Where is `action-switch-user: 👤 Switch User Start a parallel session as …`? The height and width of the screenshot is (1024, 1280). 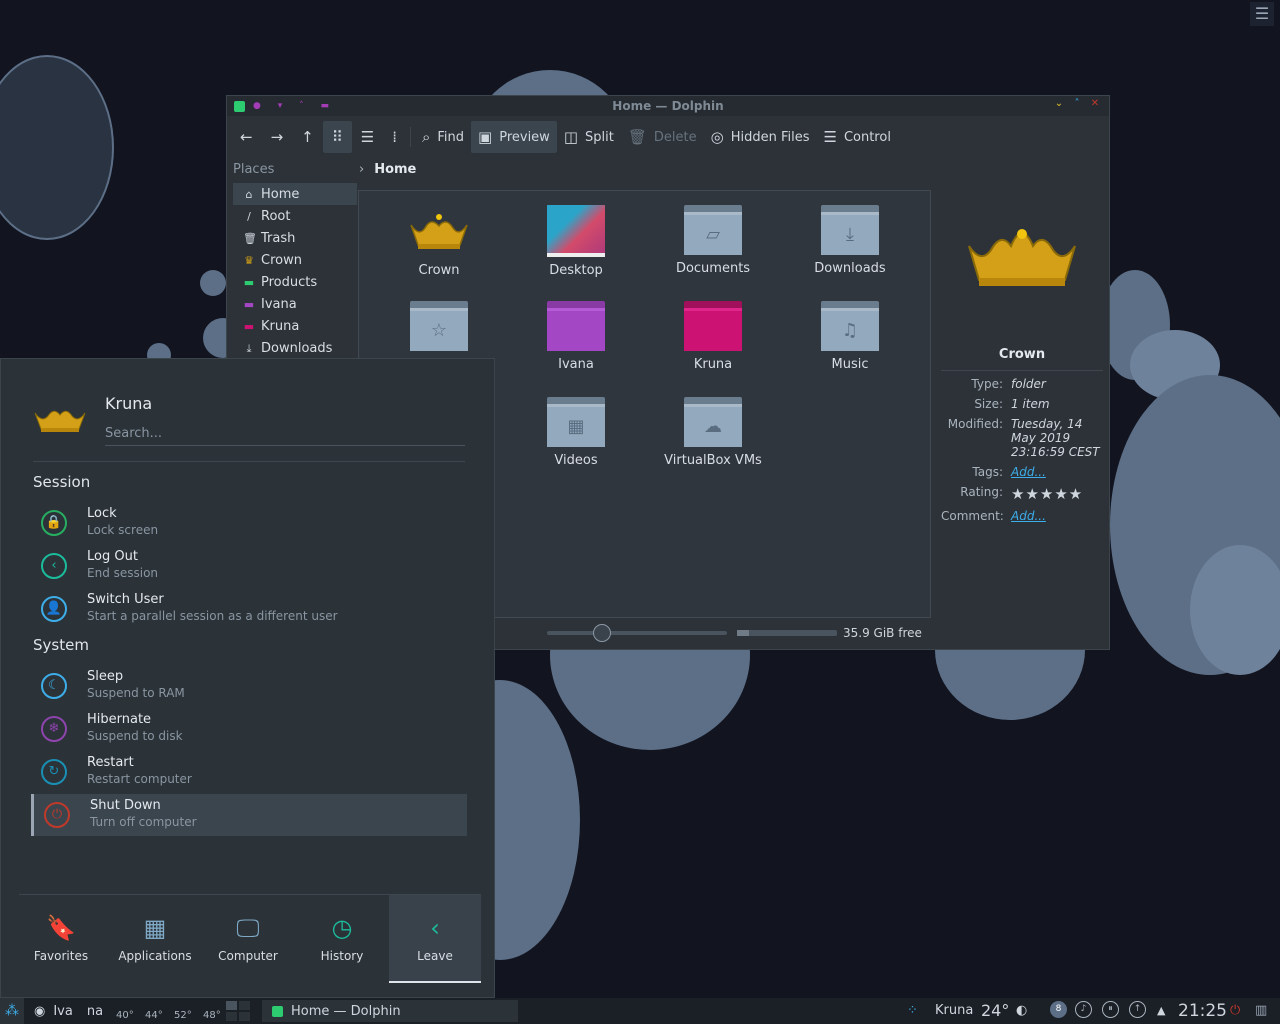 action-switch-user: 👤 Switch User Start a parallel session as … is located at coordinates (249, 609).